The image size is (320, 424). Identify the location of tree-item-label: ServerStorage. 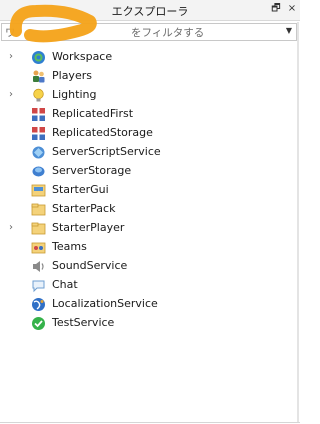
(92, 170).